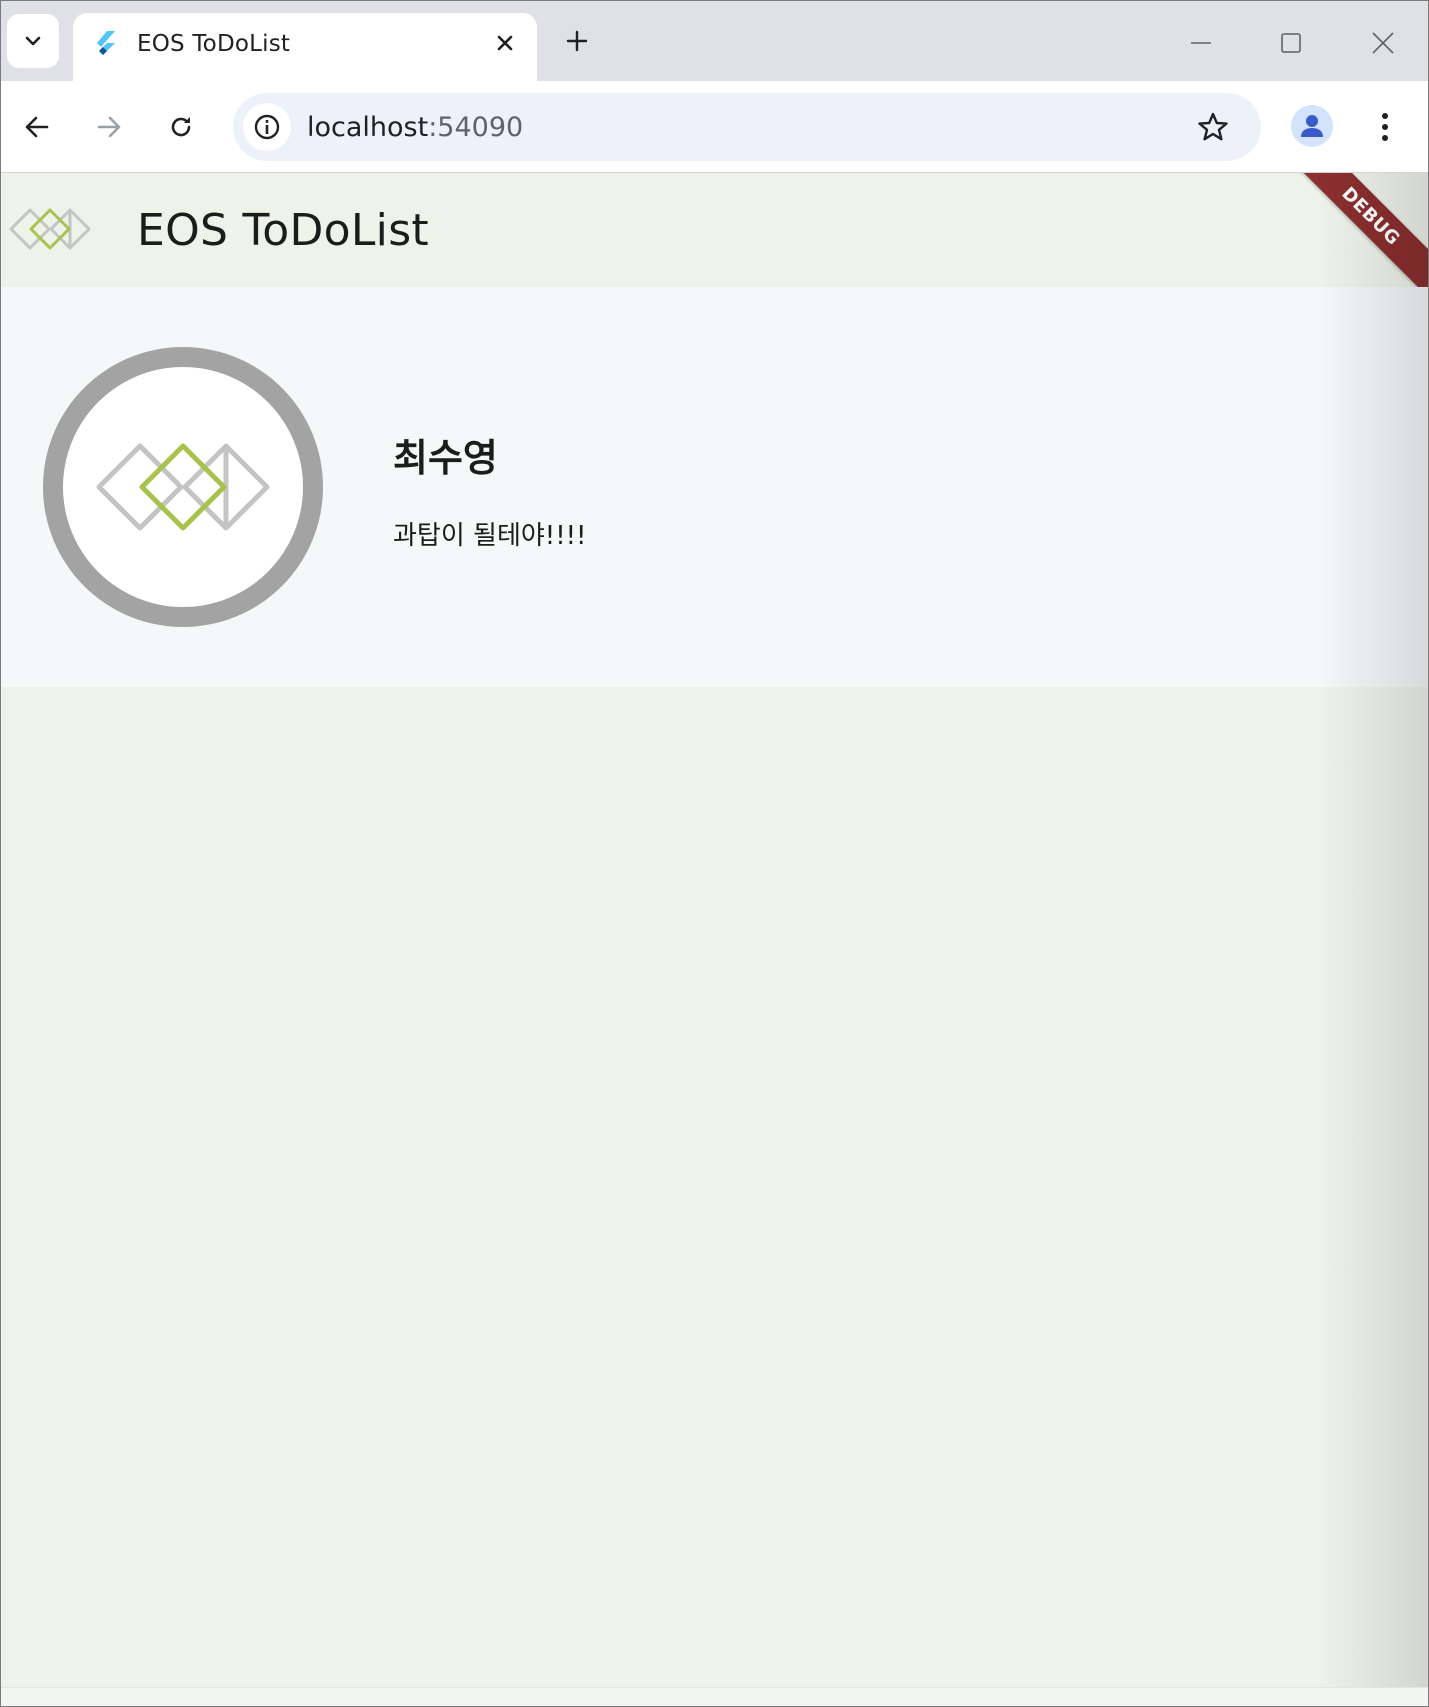 The height and width of the screenshot is (1707, 1429). Describe the element at coordinates (490, 536) in the screenshot. I see `profile-status-message: 과탑이 될테야!!!!` at that location.